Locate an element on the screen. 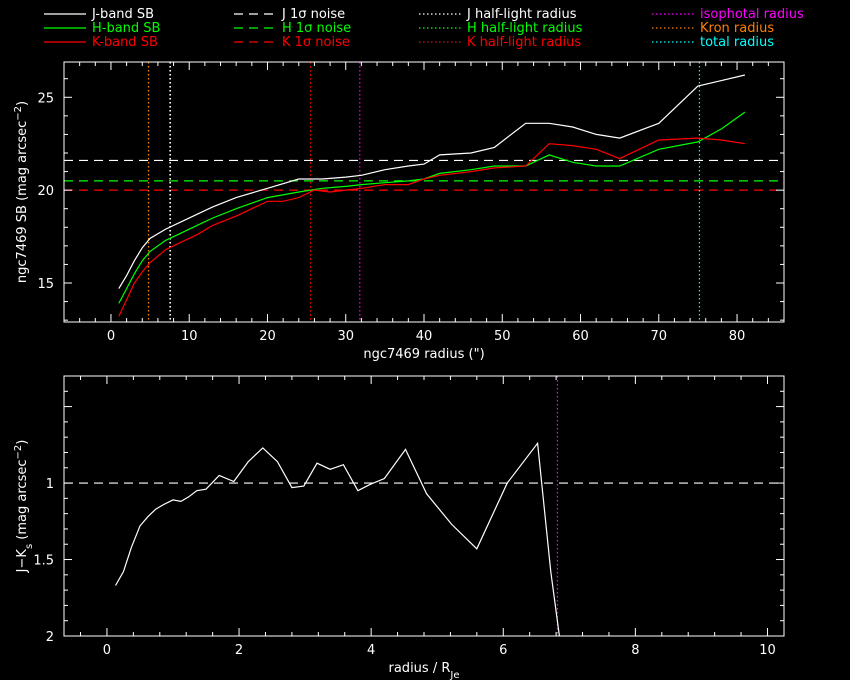 This screenshot has height=680, width=850. legend-label: K 1σ noise is located at coordinates (316, 42).